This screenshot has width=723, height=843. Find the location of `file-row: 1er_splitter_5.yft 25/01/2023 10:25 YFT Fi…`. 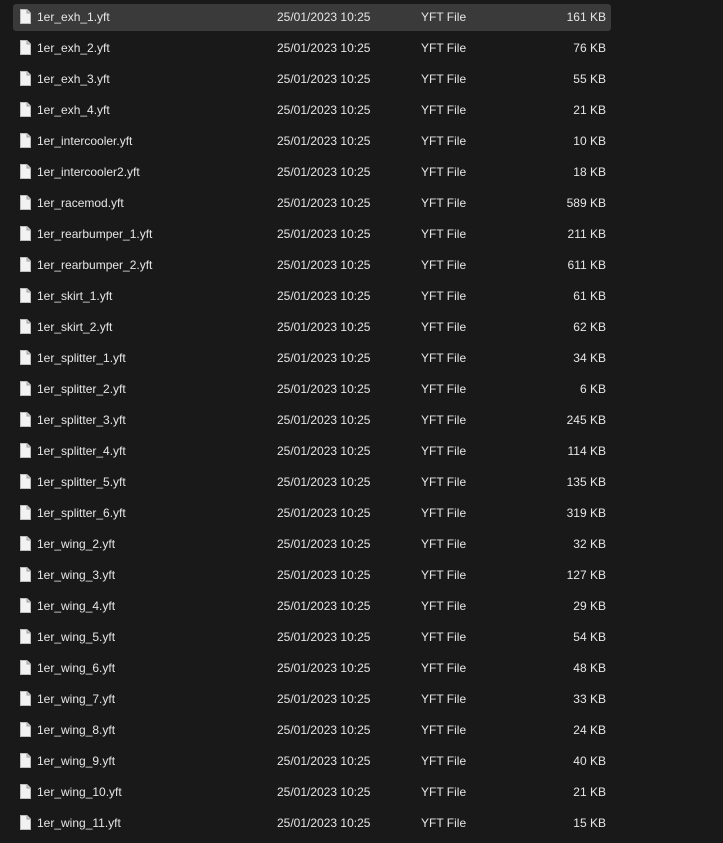

file-row: 1er_splitter_5.yft 25/01/2023 10:25 YFT Fi… is located at coordinates (312, 482).